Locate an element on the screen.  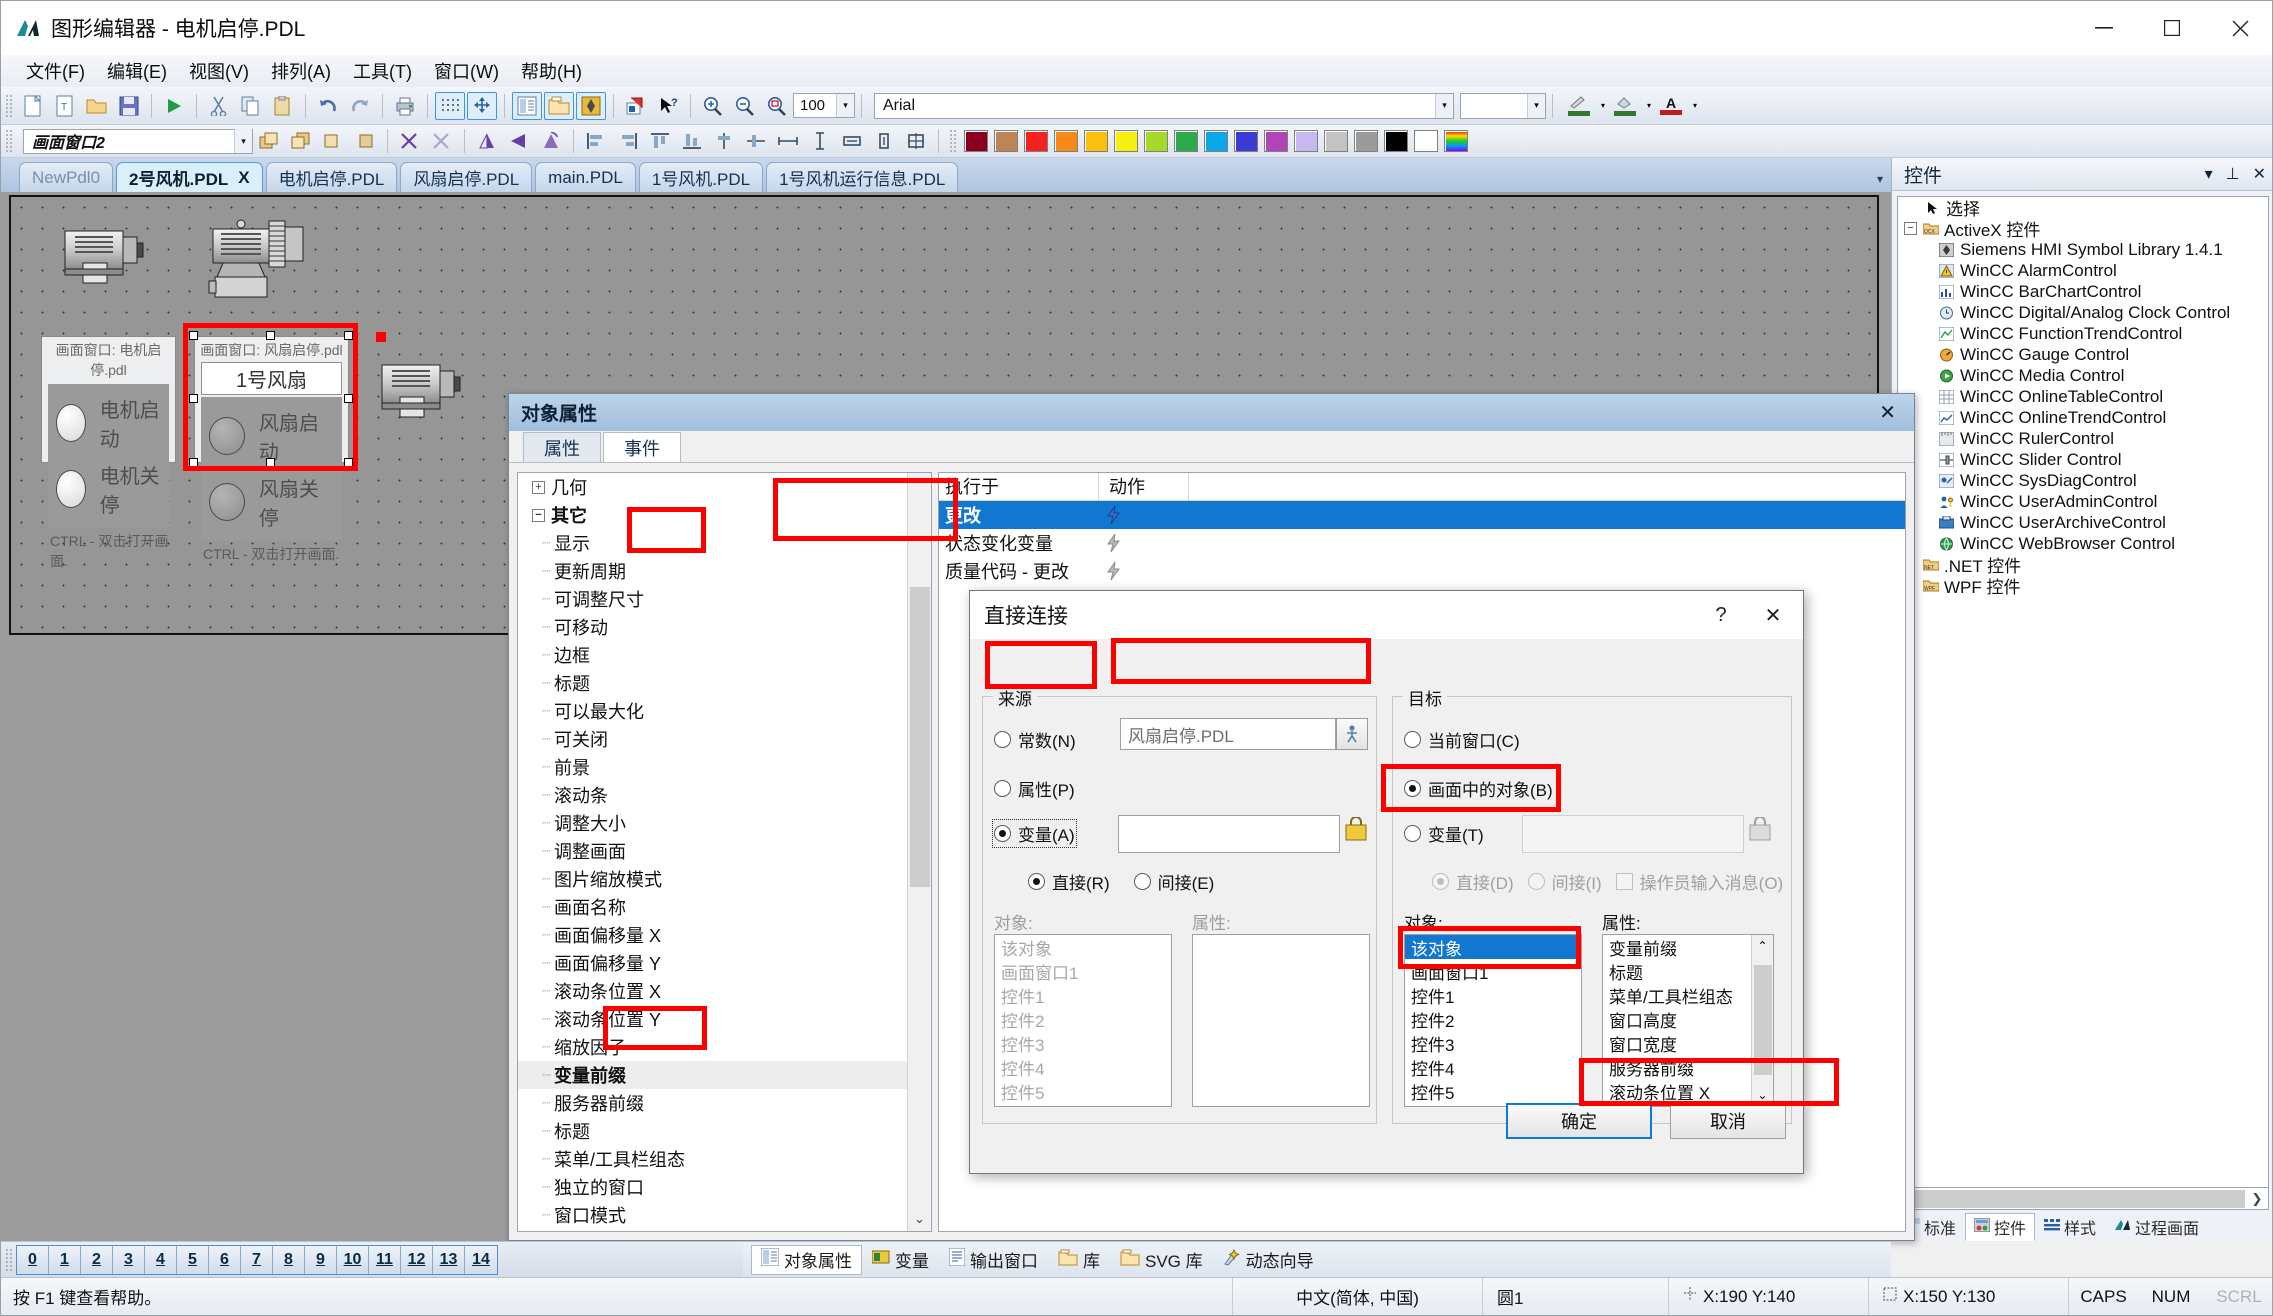
property-tree-scrollbar: ⌃ ⌄ is located at coordinates (919, 852).